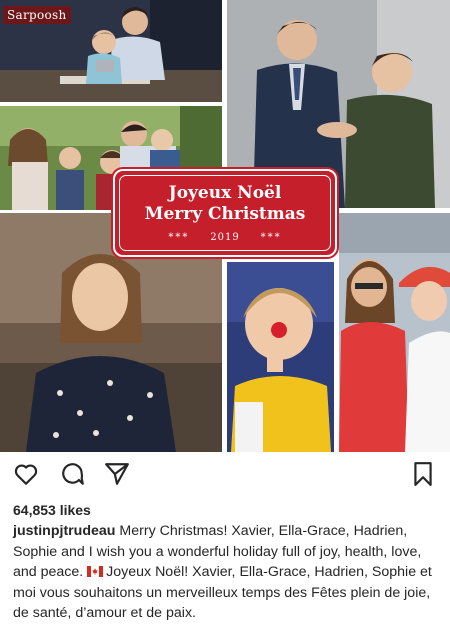 Image resolution: width=450 pixels, height=625 pixels. I want to click on photo-boy-red-nose, so click(280, 357).